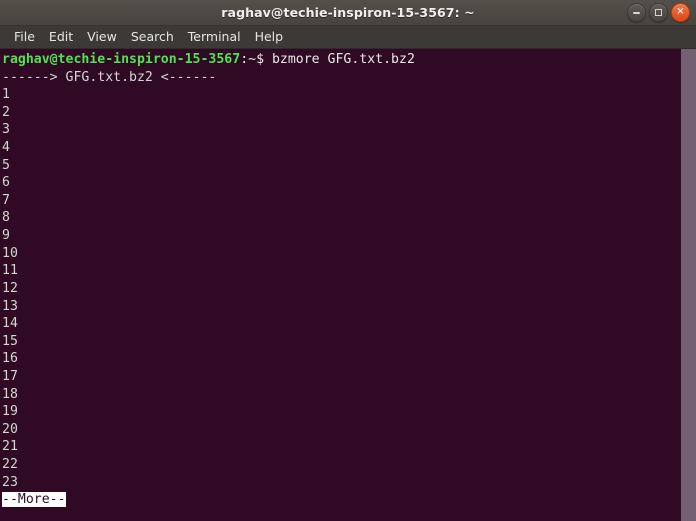 The width and height of the screenshot is (696, 521). What do you see at coordinates (10, 482) in the screenshot?
I see `output-line: 23` at bounding box center [10, 482].